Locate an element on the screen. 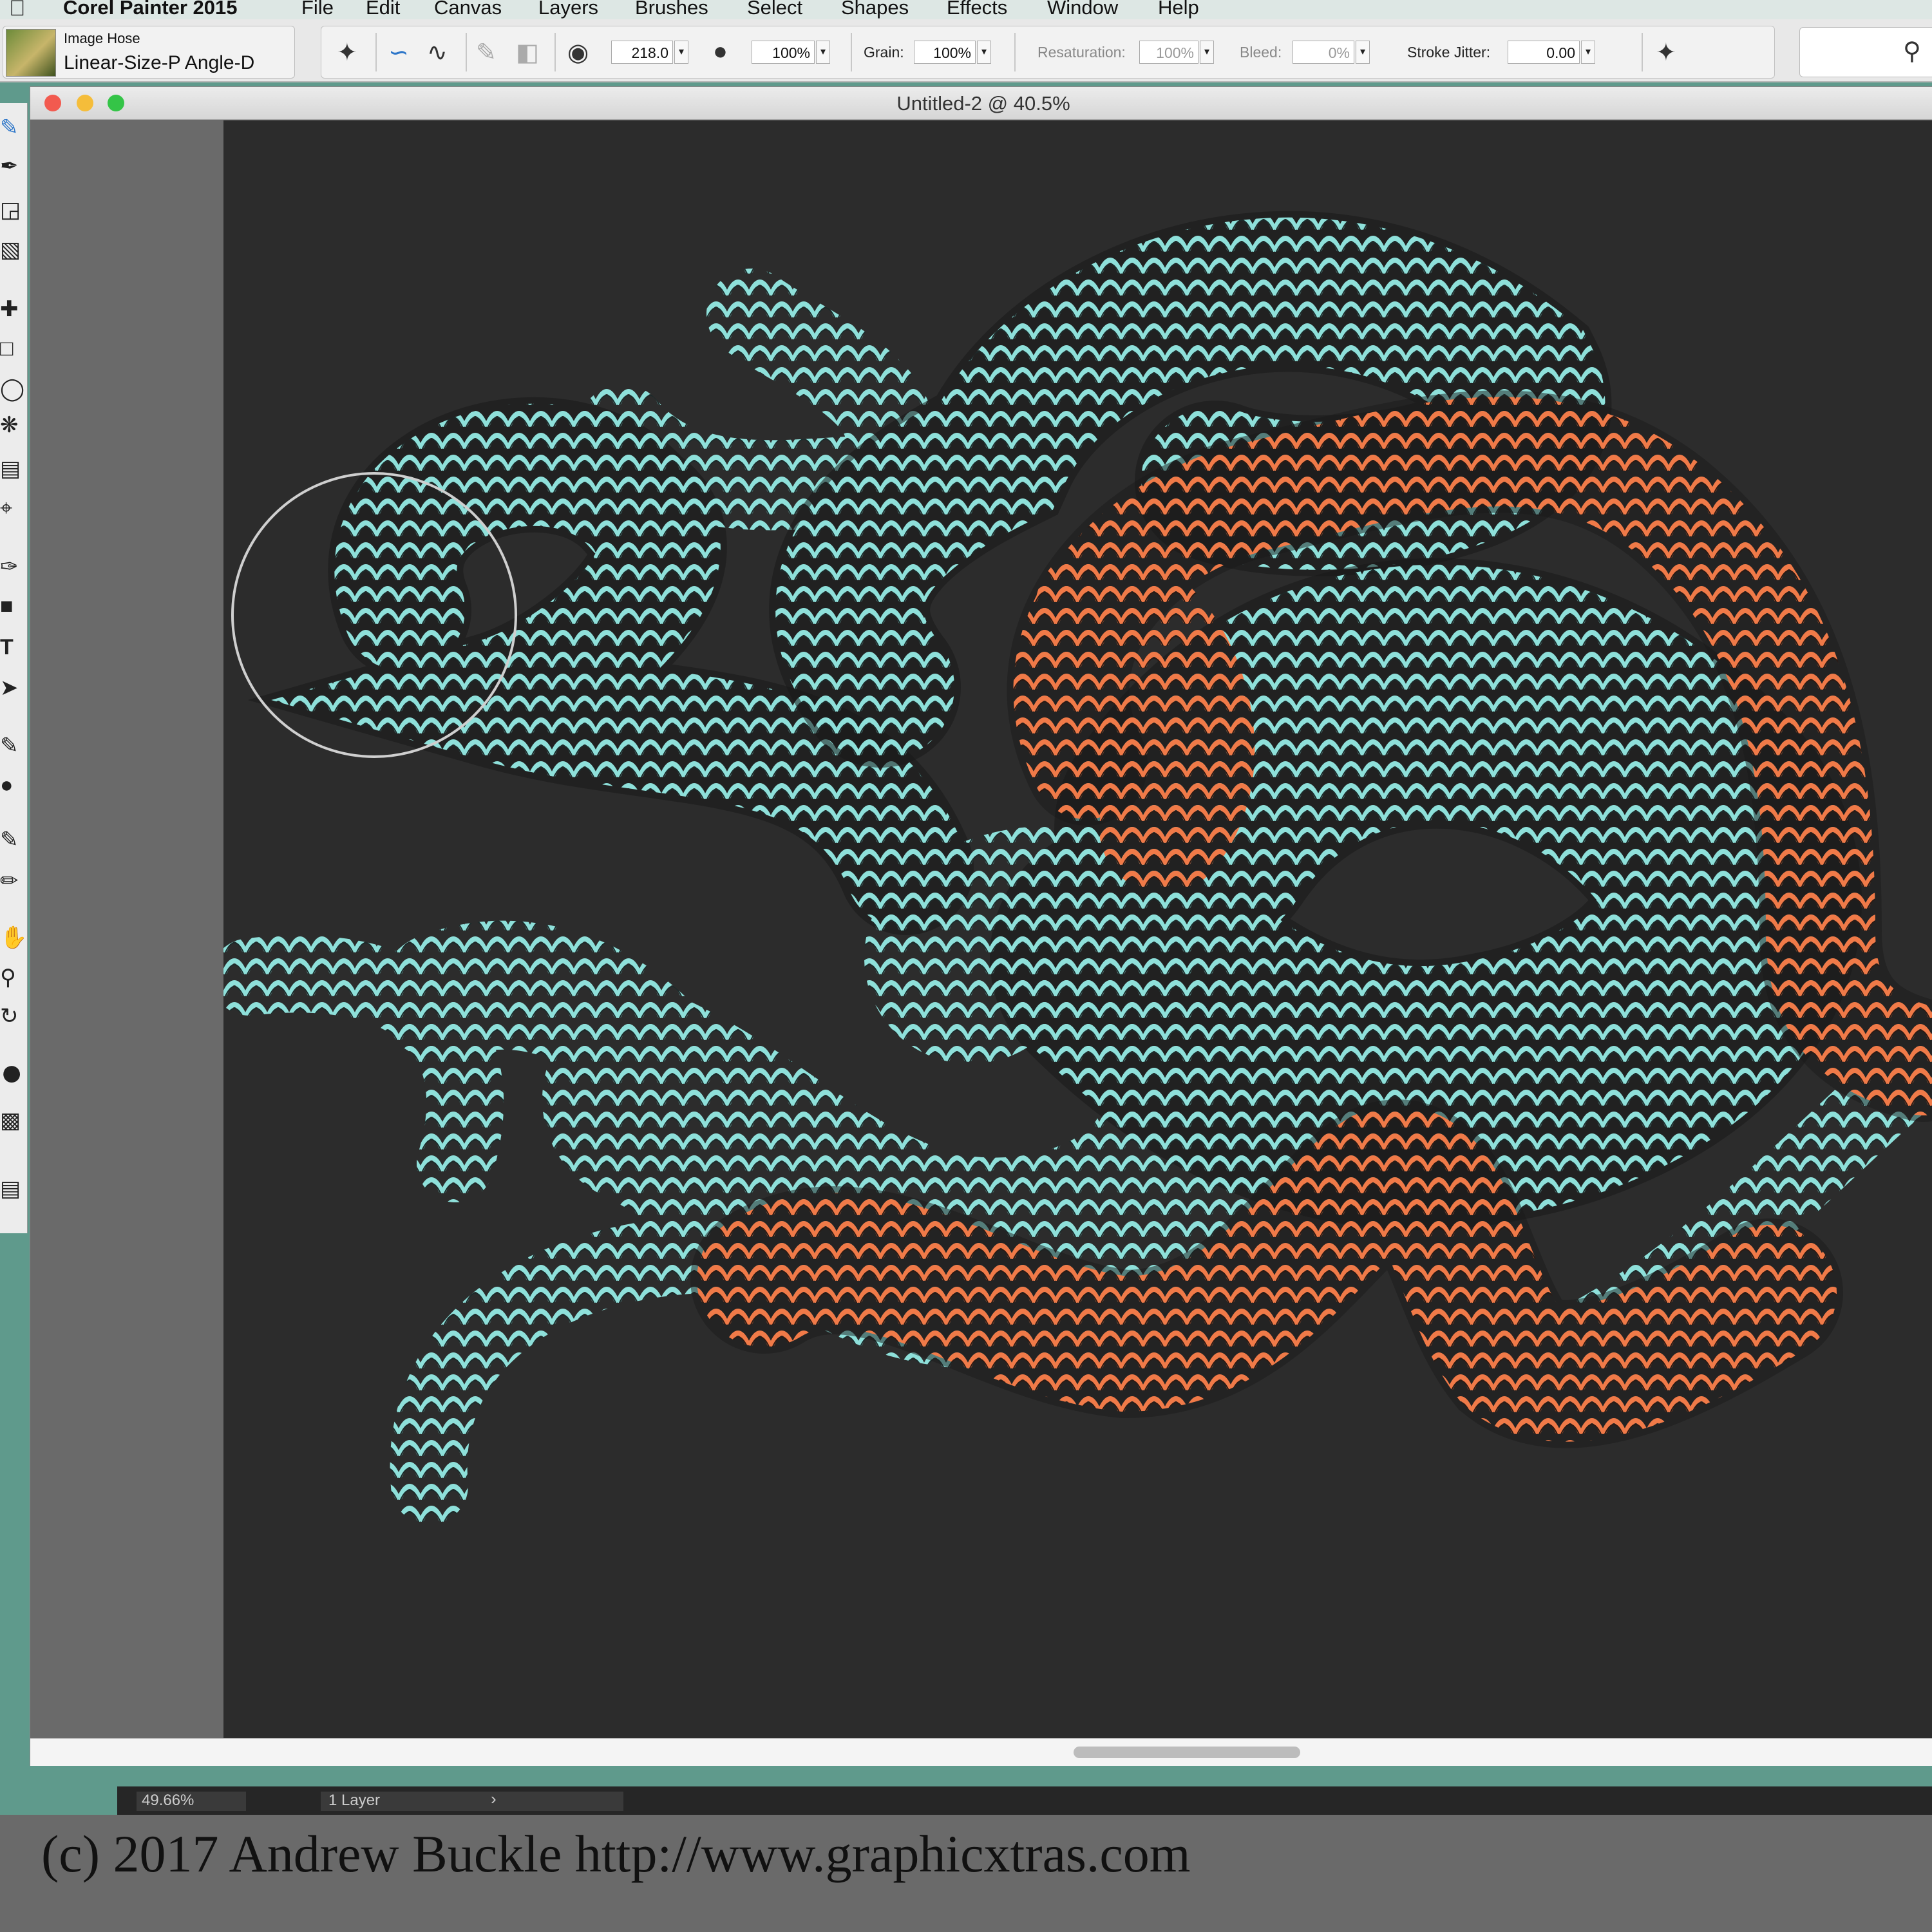 This screenshot has width=1932, height=1932. menu-brushes: Brushes is located at coordinates (671, 9).